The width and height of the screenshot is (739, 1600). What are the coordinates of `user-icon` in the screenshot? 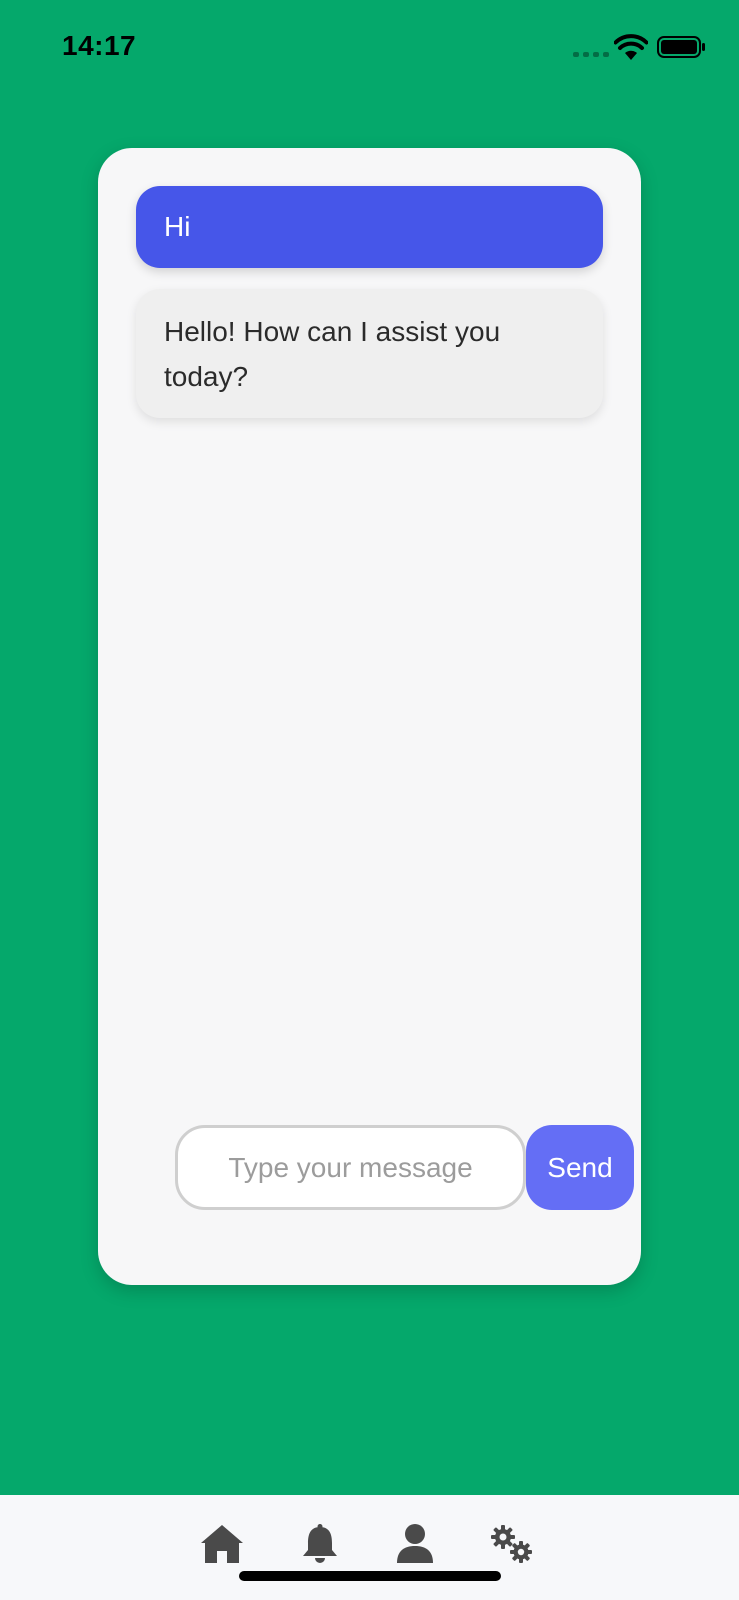 It's located at (415, 1544).